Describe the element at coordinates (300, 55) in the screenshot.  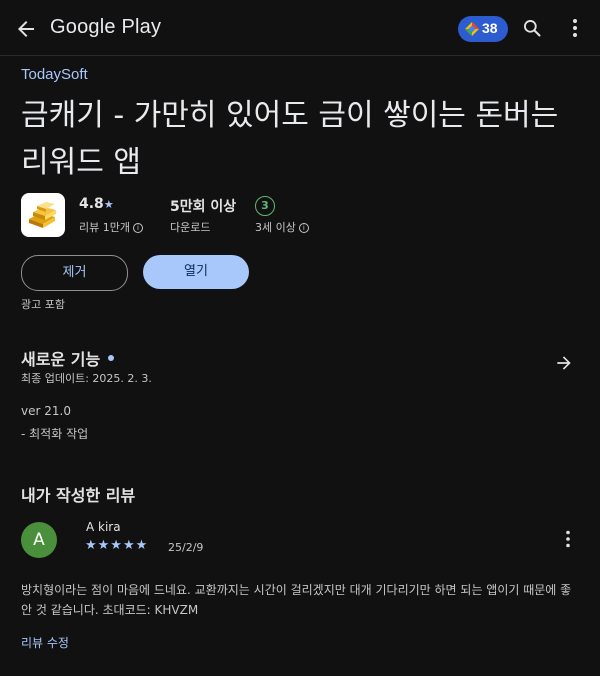
I see `topbar-divider` at that location.